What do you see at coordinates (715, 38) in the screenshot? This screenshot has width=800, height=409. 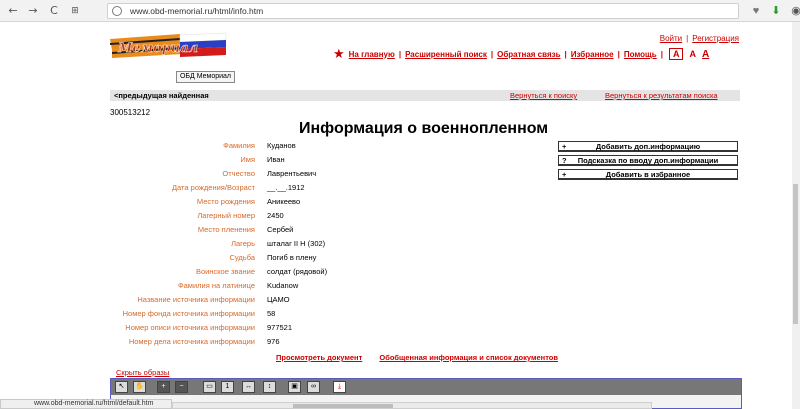 I see `register-link: Регистрация` at bounding box center [715, 38].